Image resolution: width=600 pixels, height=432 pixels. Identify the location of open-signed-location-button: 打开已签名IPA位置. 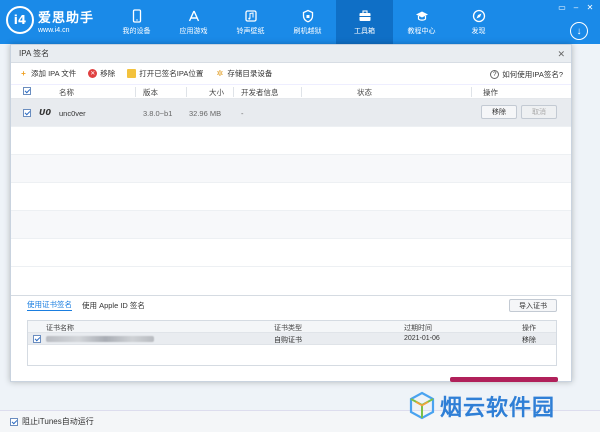
(165, 73).